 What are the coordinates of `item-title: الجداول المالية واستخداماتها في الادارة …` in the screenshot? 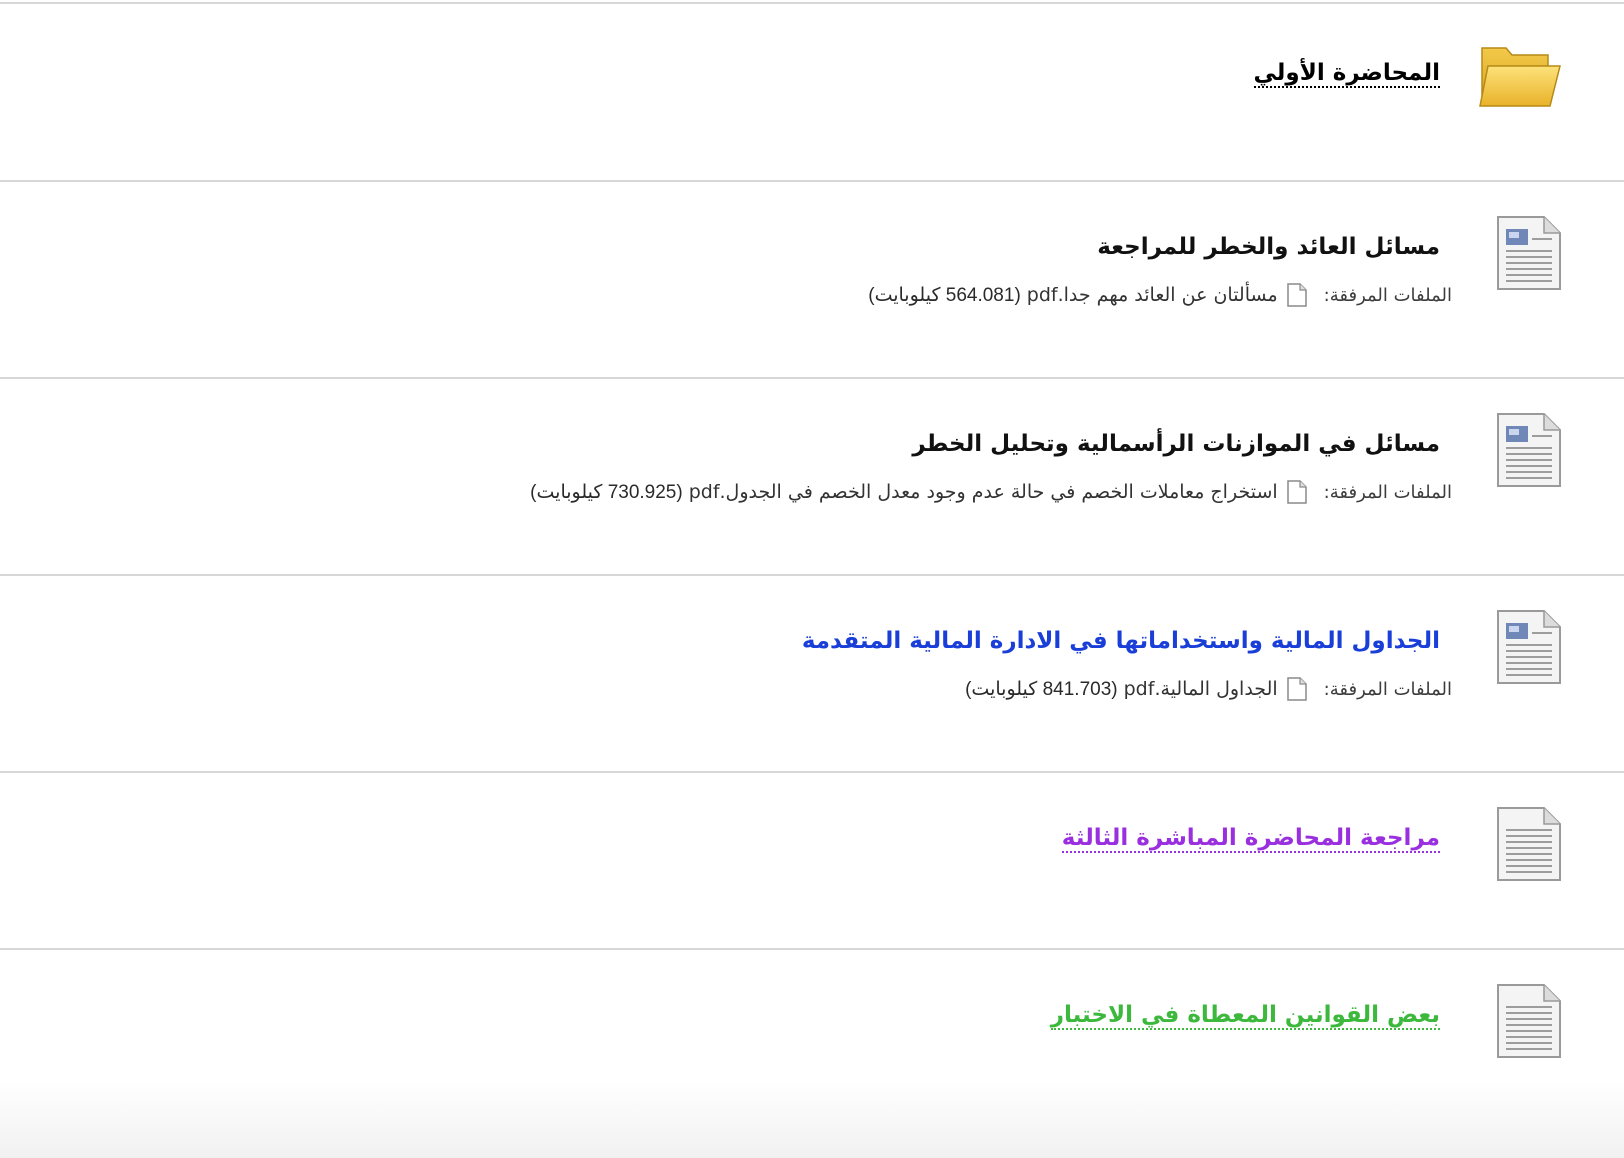 It's located at (1121, 643).